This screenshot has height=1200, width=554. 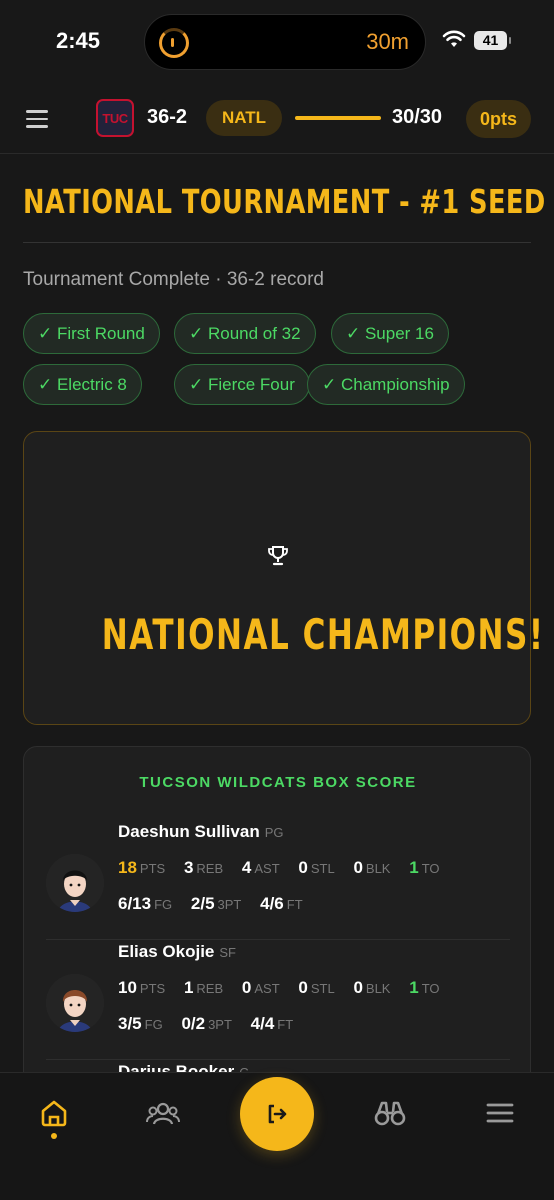 What do you see at coordinates (387, 41) in the screenshot?
I see `island-timer: 30m` at bounding box center [387, 41].